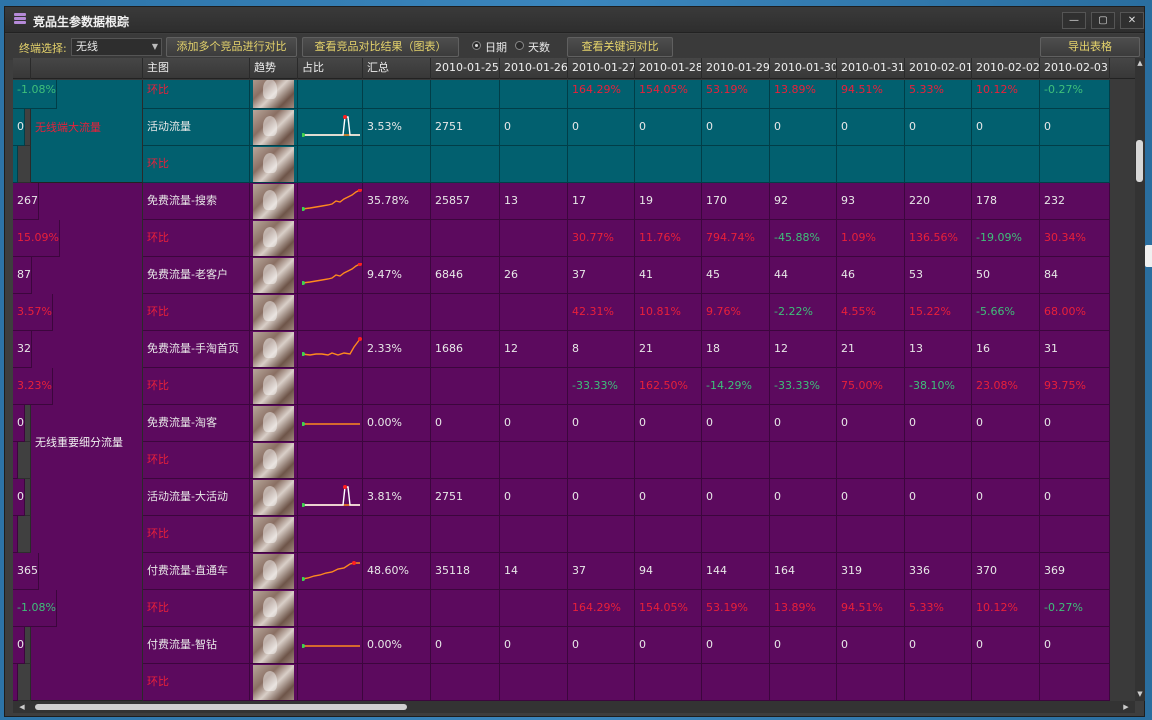 This screenshot has height=720, width=1152. What do you see at coordinates (380, 47) in the screenshot?
I see `view-compare-chart-button: 查看竞品对比结果（图表）` at bounding box center [380, 47].